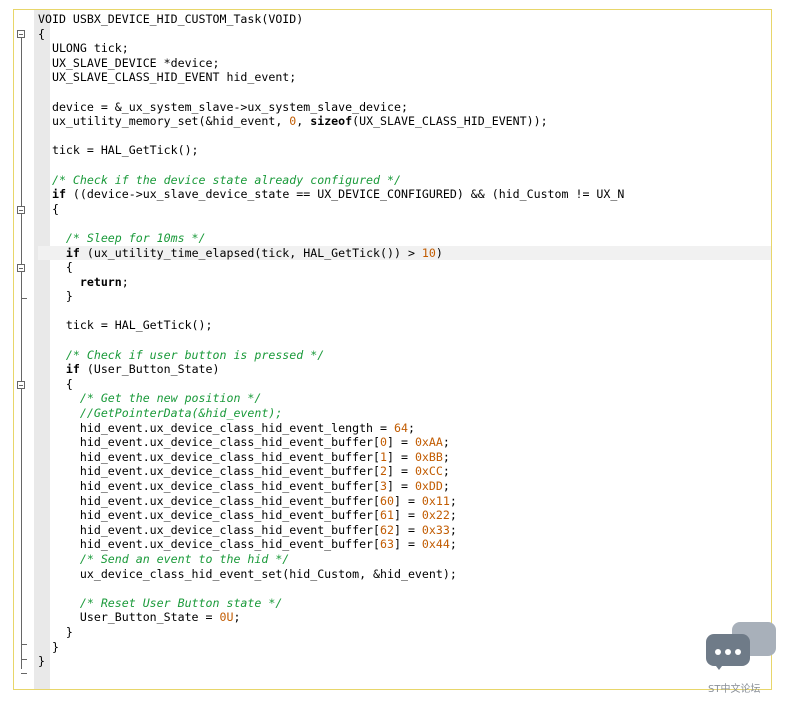 This screenshot has width=785, height=704. I want to click on chat-bubble-tail-icon, so click(719, 666).